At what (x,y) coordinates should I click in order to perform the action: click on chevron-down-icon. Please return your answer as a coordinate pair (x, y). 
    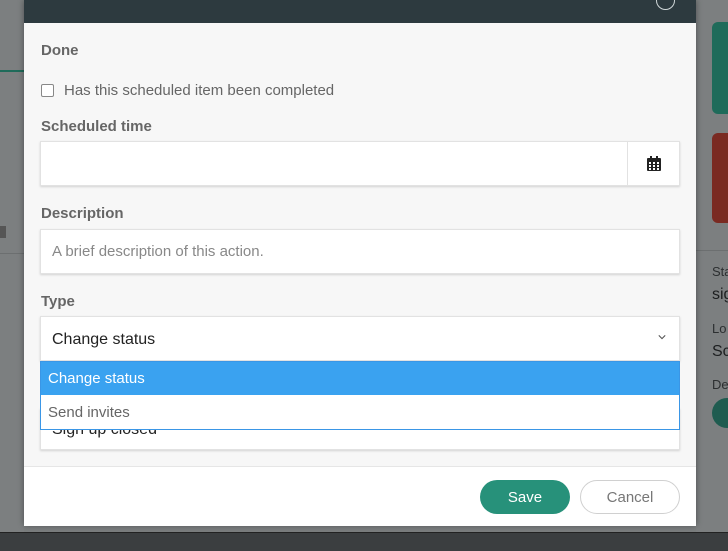
    Looking at the image, I should click on (662, 337).